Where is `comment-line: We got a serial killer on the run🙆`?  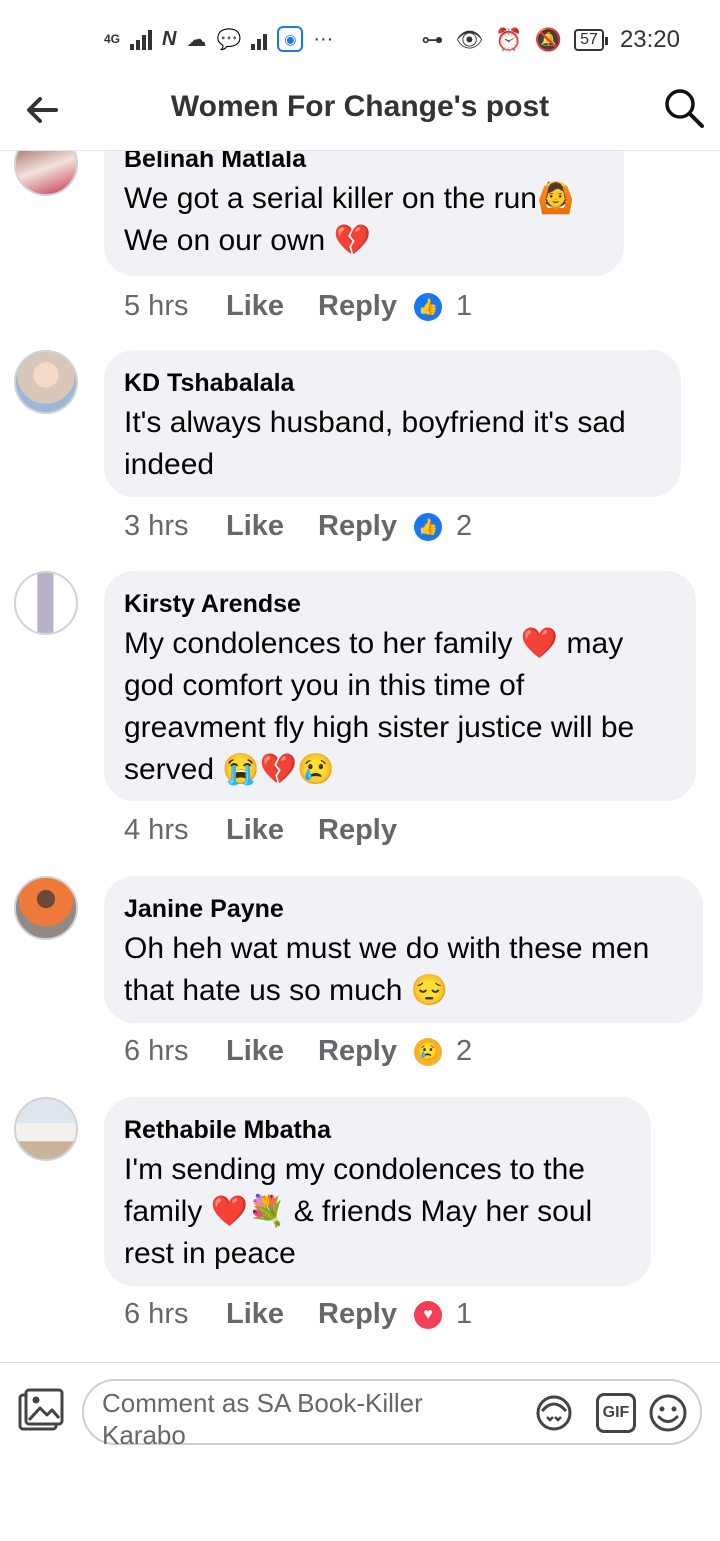 comment-line: We got a serial killer on the run🙆 is located at coordinates (349, 198).